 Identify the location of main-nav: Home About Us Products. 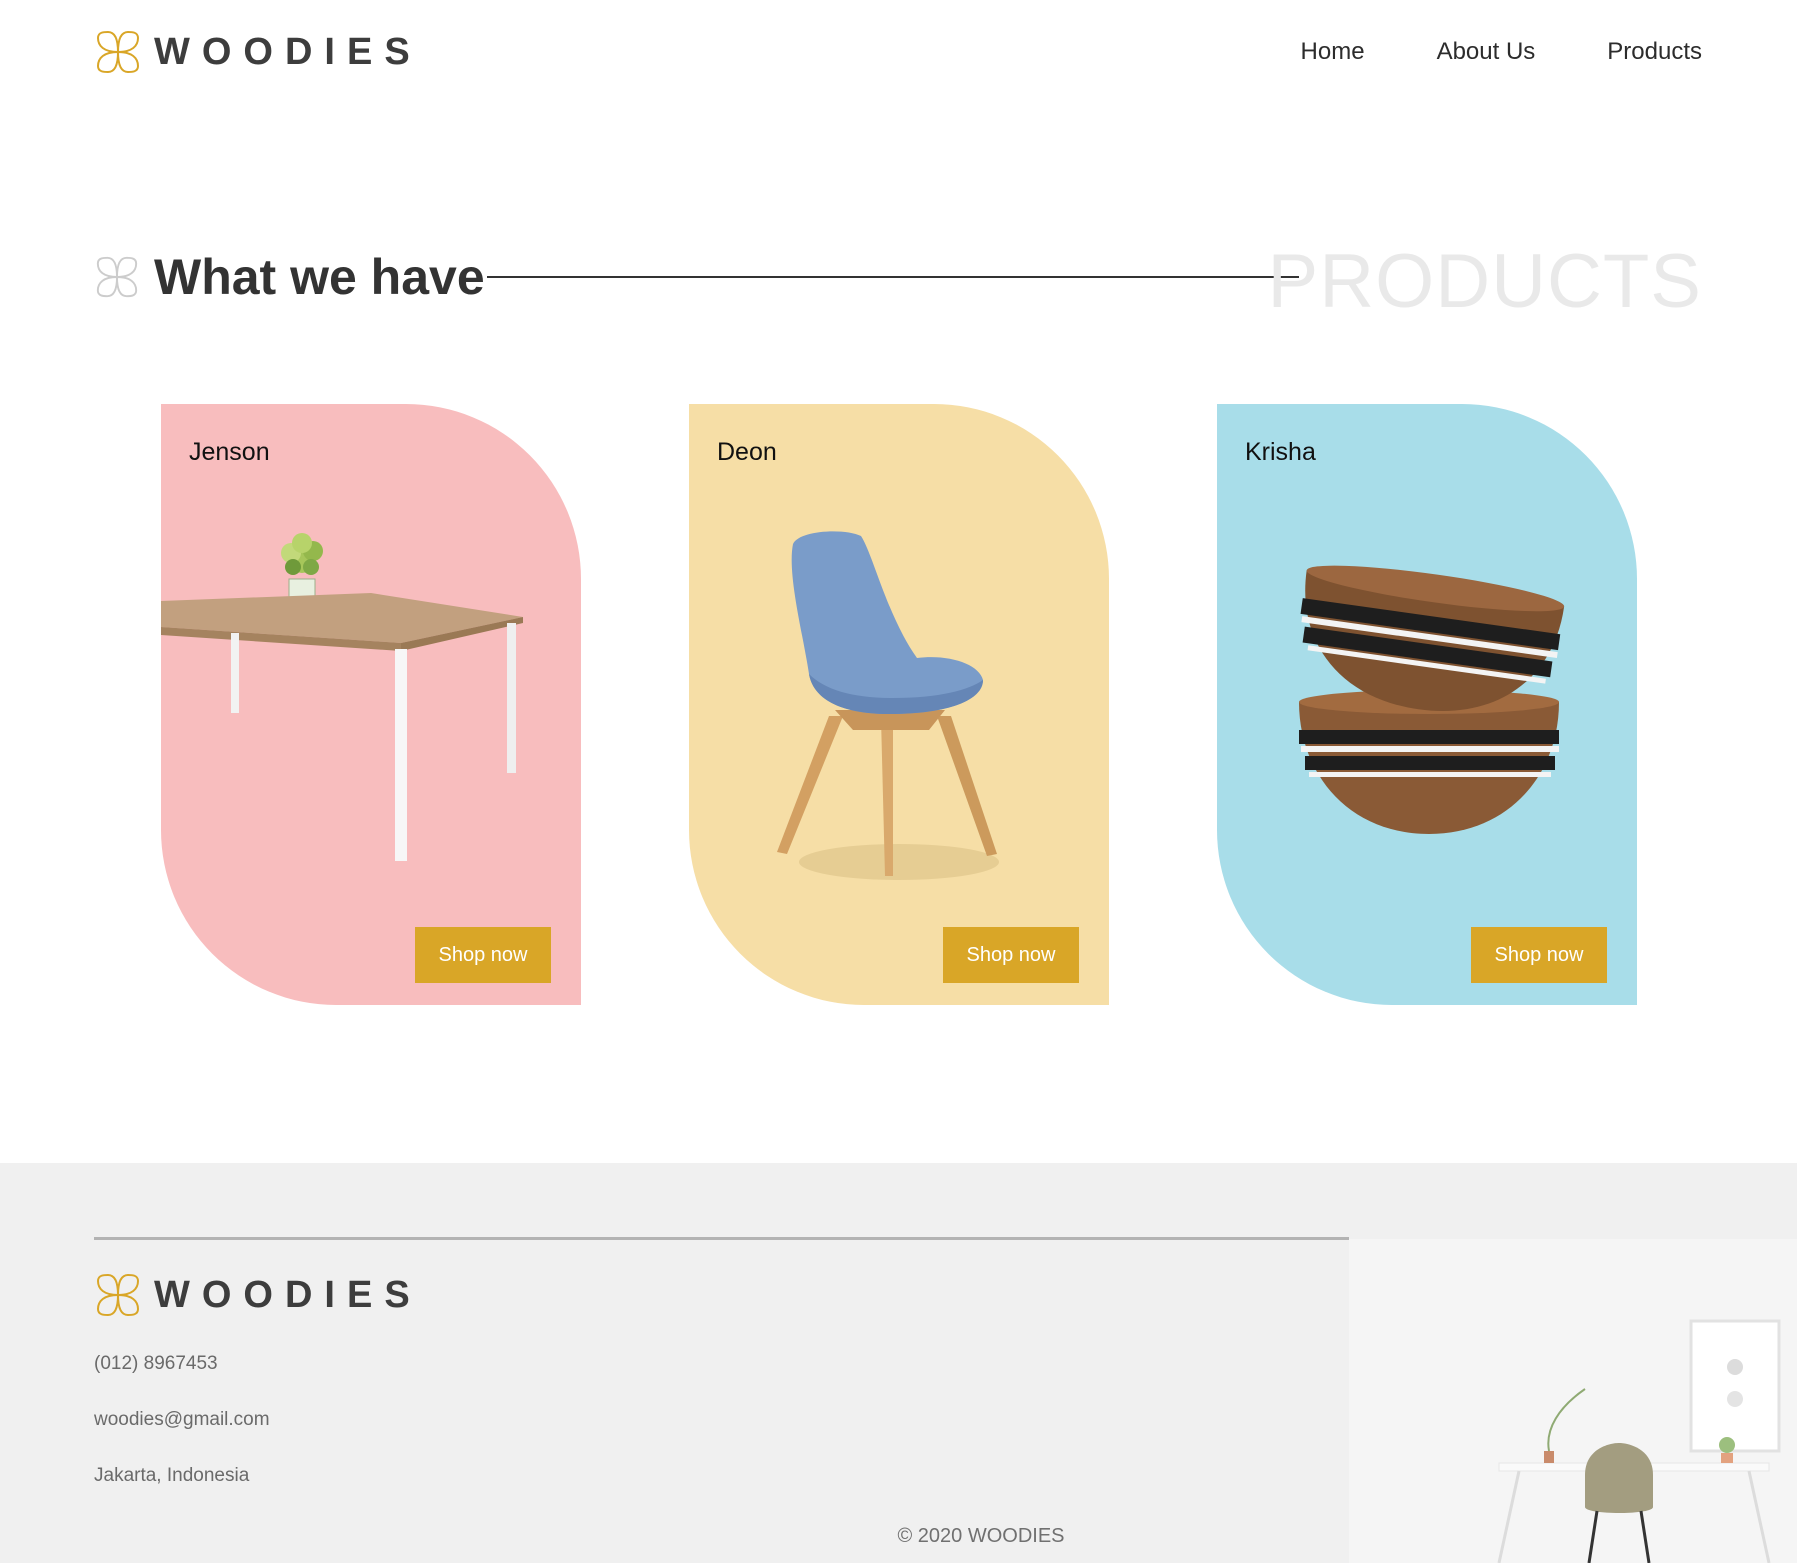
(1501, 52).